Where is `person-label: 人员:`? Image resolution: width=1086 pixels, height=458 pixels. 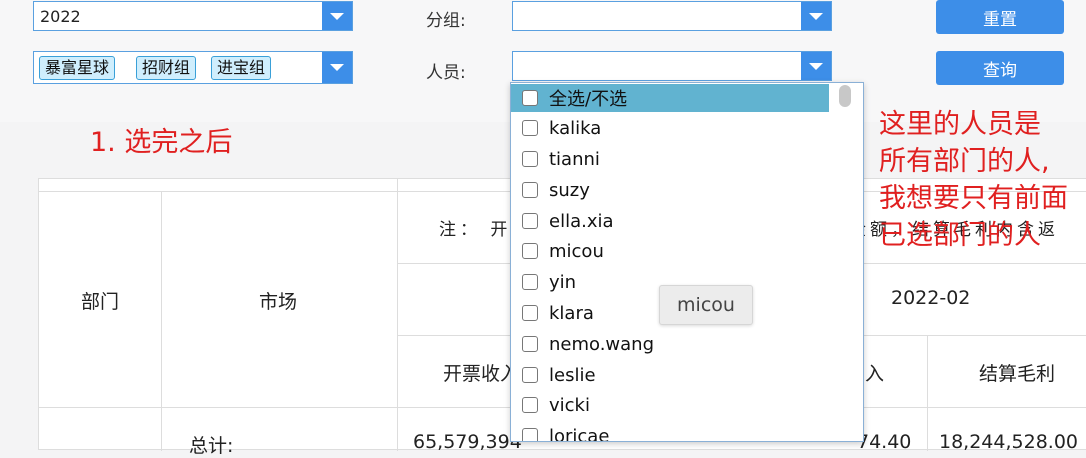 person-label: 人员: is located at coordinates (446, 73).